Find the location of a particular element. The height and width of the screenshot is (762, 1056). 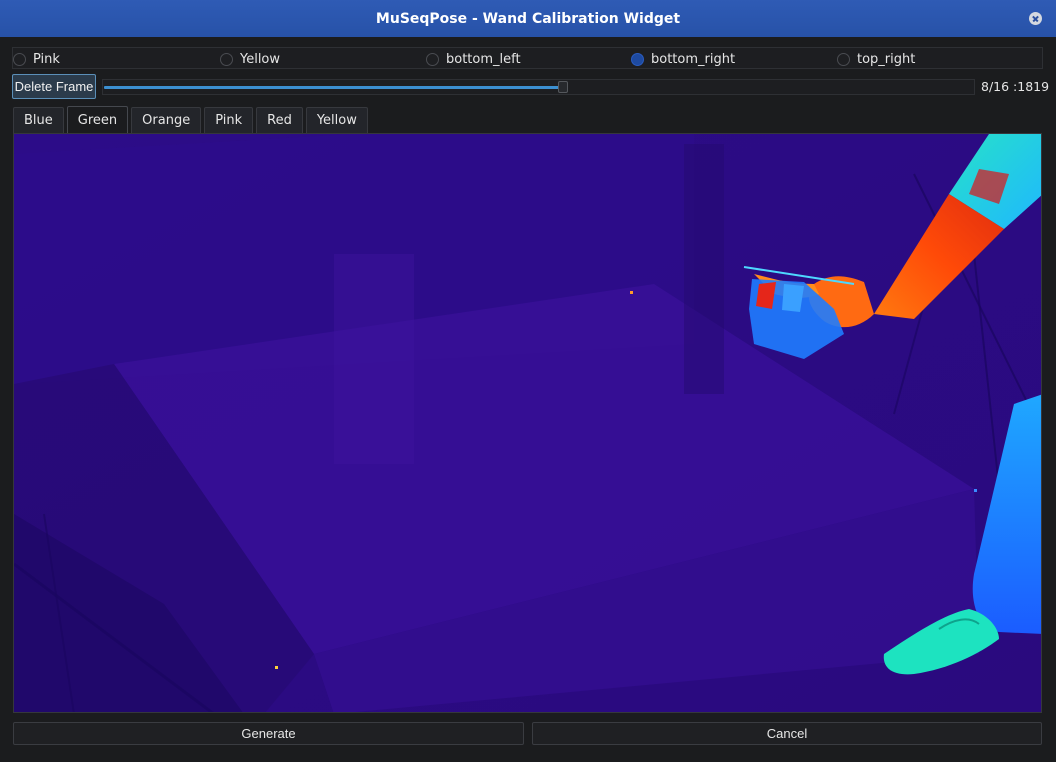

radio-pink: Pink is located at coordinates (36, 59).